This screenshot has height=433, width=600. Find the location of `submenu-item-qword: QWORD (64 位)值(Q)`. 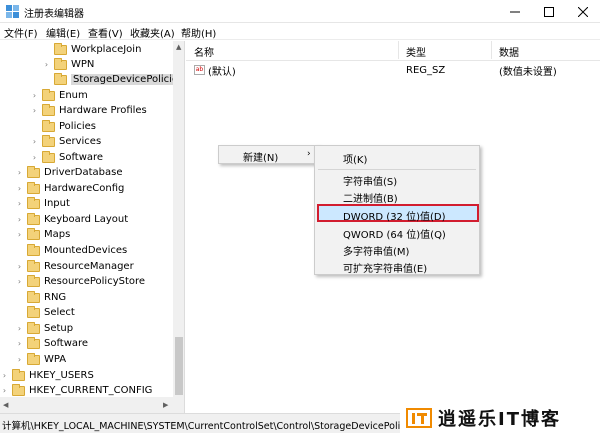

submenu-item-qword: QWORD (64 位)值(Q) is located at coordinates (394, 233).